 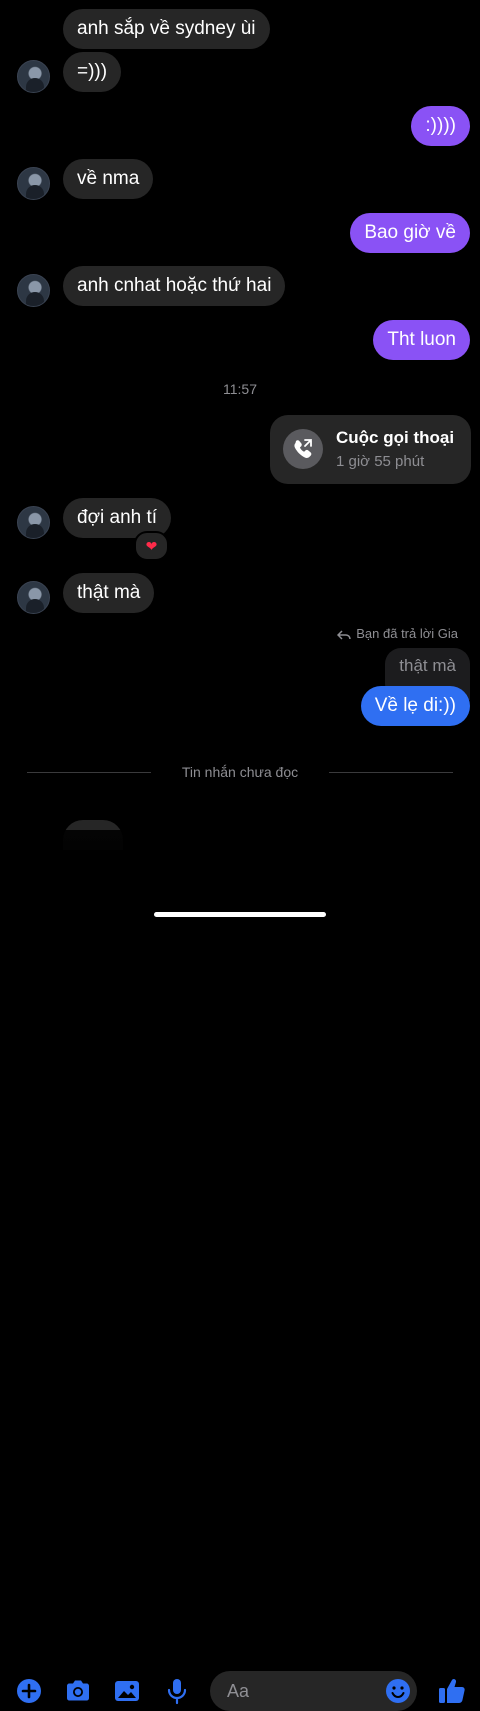 What do you see at coordinates (440, 126) in the screenshot?
I see `message-outgoing: :))))` at bounding box center [440, 126].